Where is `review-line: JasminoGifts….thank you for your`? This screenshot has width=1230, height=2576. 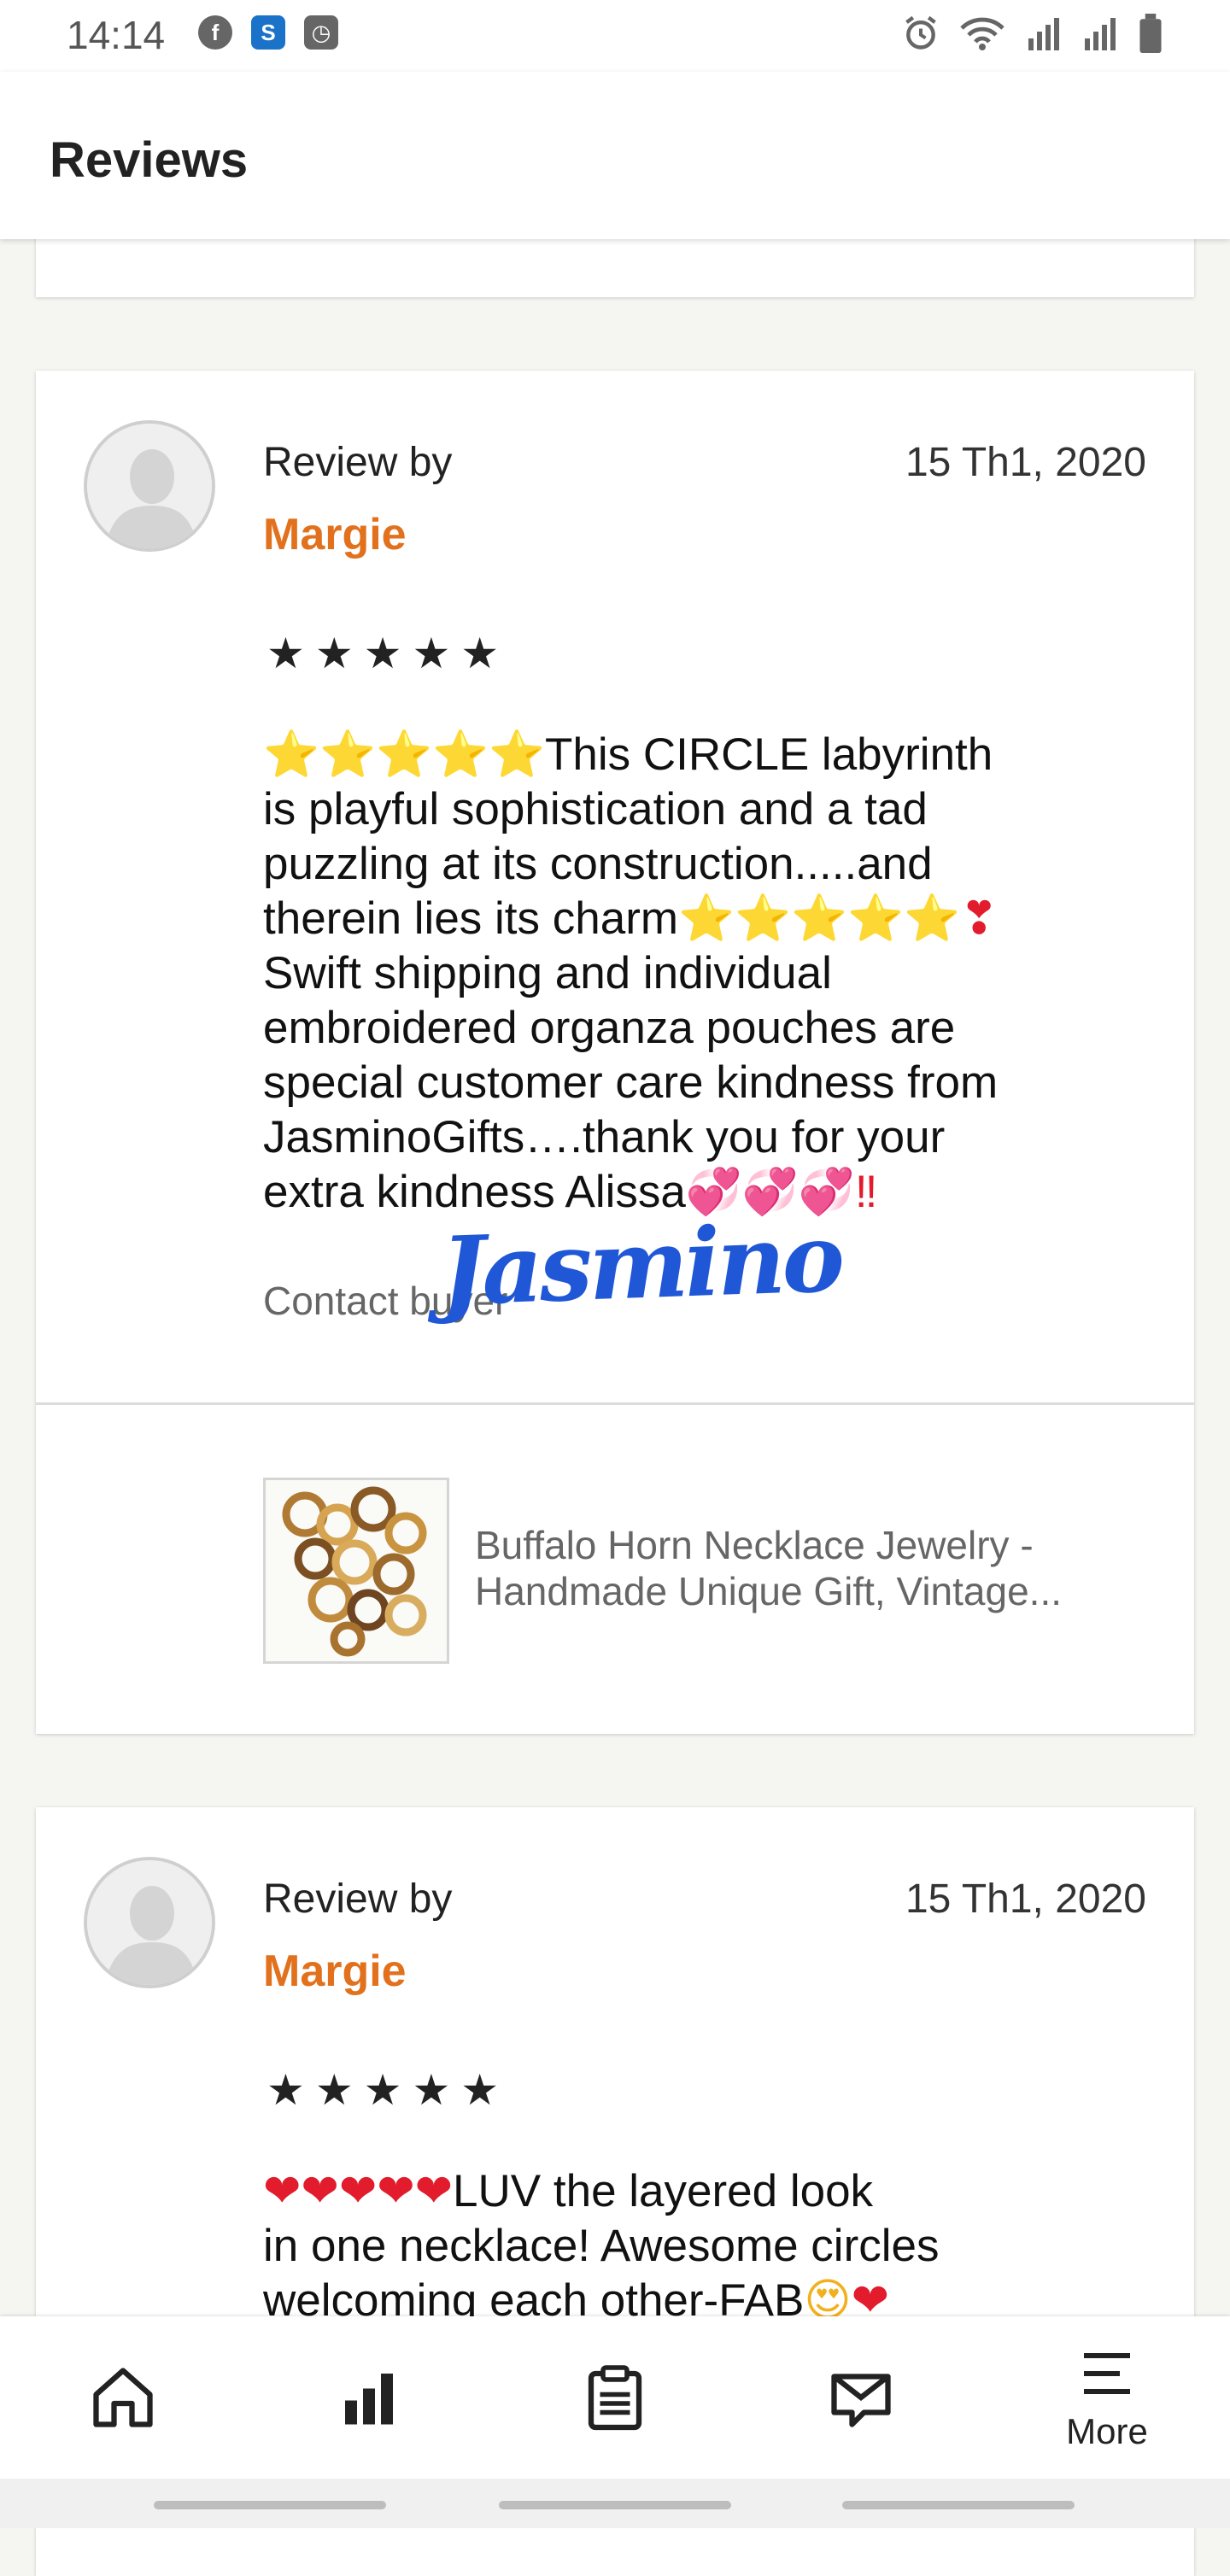 review-line: JasminoGifts….thank you for your is located at coordinates (604, 1137).